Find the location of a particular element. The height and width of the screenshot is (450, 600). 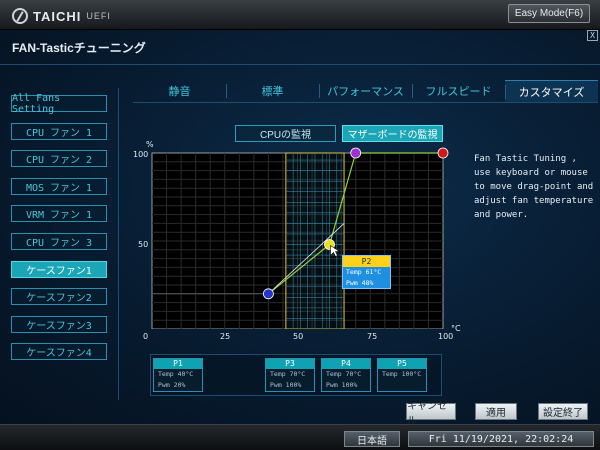

tab-standard: 標準 is located at coordinates (272, 91).